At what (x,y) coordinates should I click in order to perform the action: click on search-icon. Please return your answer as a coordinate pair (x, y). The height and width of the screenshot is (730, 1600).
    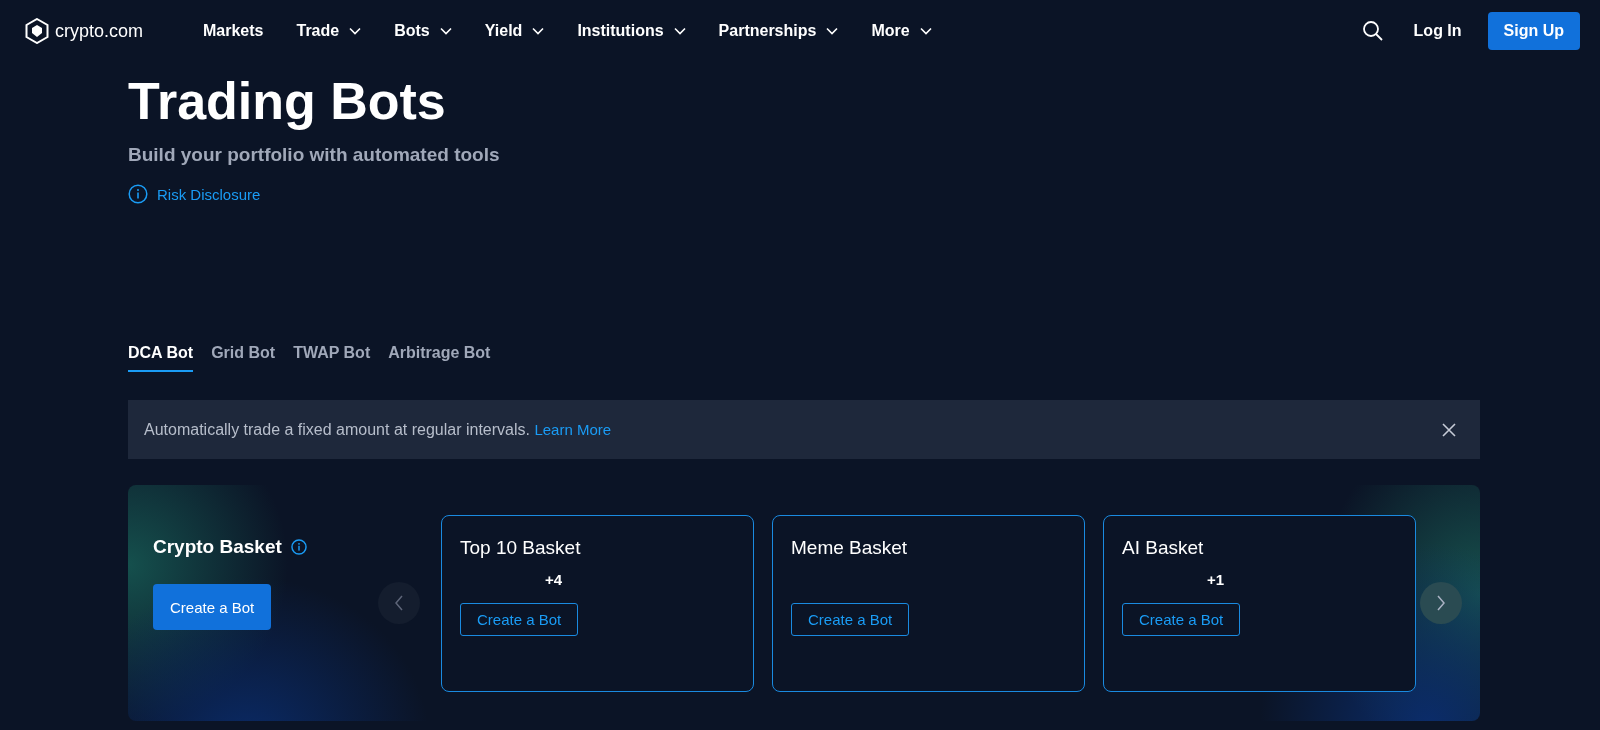
    Looking at the image, I should click on (1372, 31).